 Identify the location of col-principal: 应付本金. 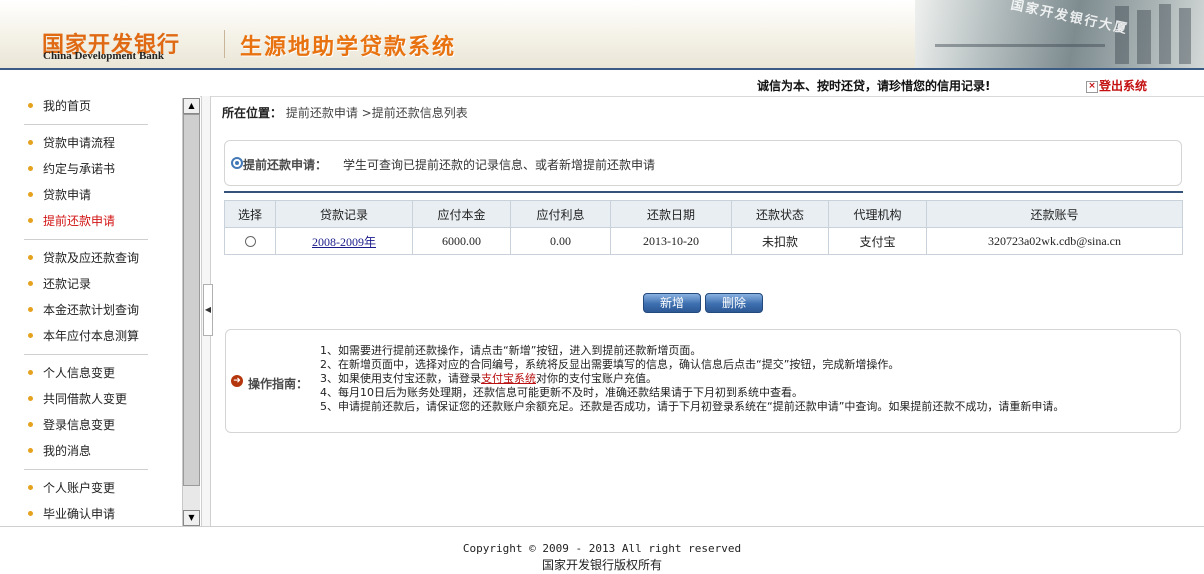
(461, 214).